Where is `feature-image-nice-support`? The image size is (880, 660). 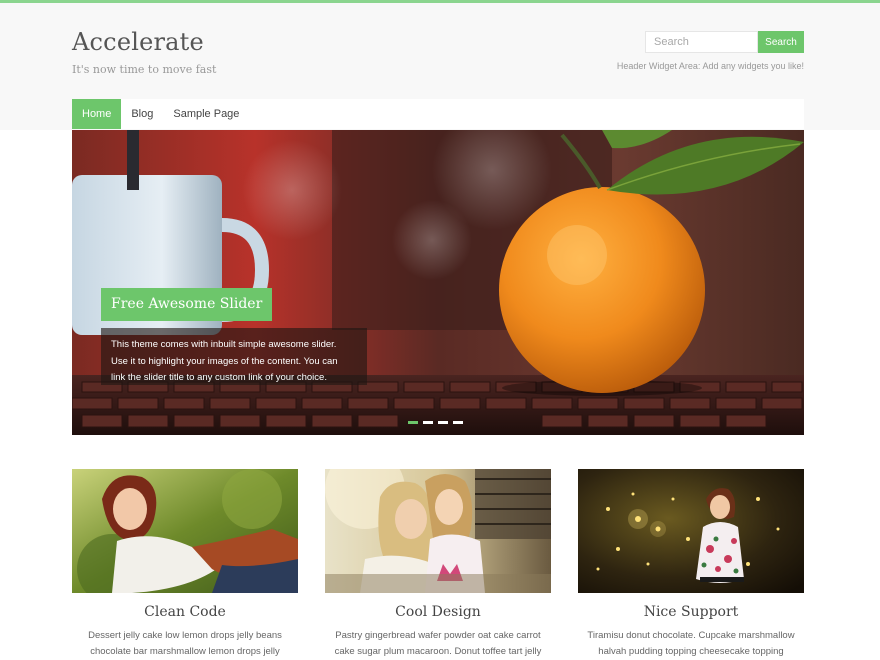 feature-image-nice-support is located at coordinates (691, 531).